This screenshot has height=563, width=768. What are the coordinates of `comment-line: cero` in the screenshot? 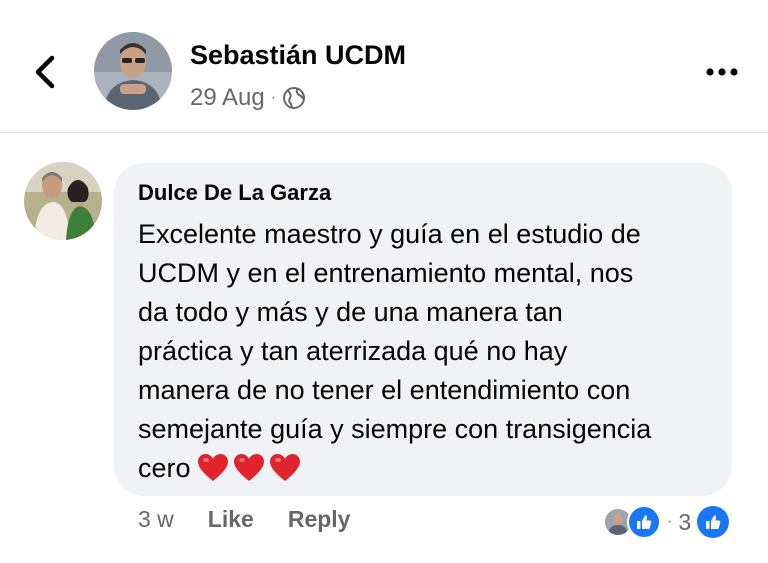 It's located at (164, 468).